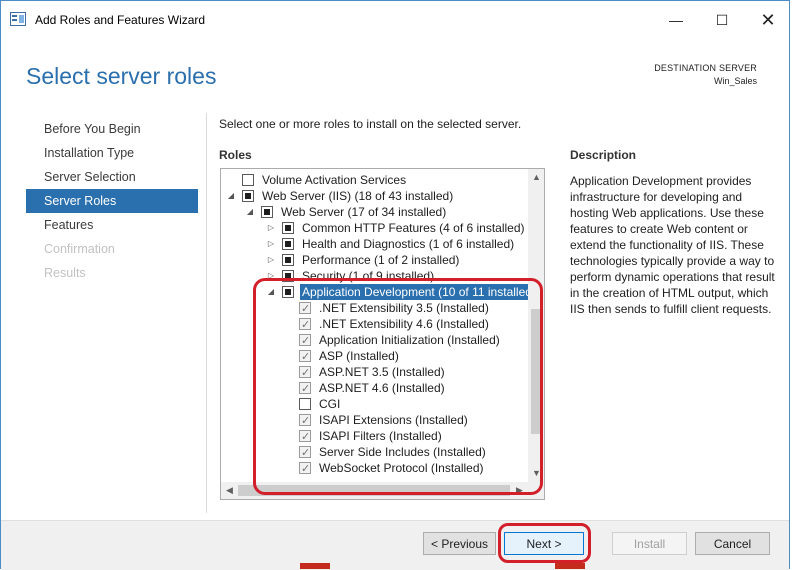  I want to click on role-label: Performance (1 of 2 installed), so click(381, 260).